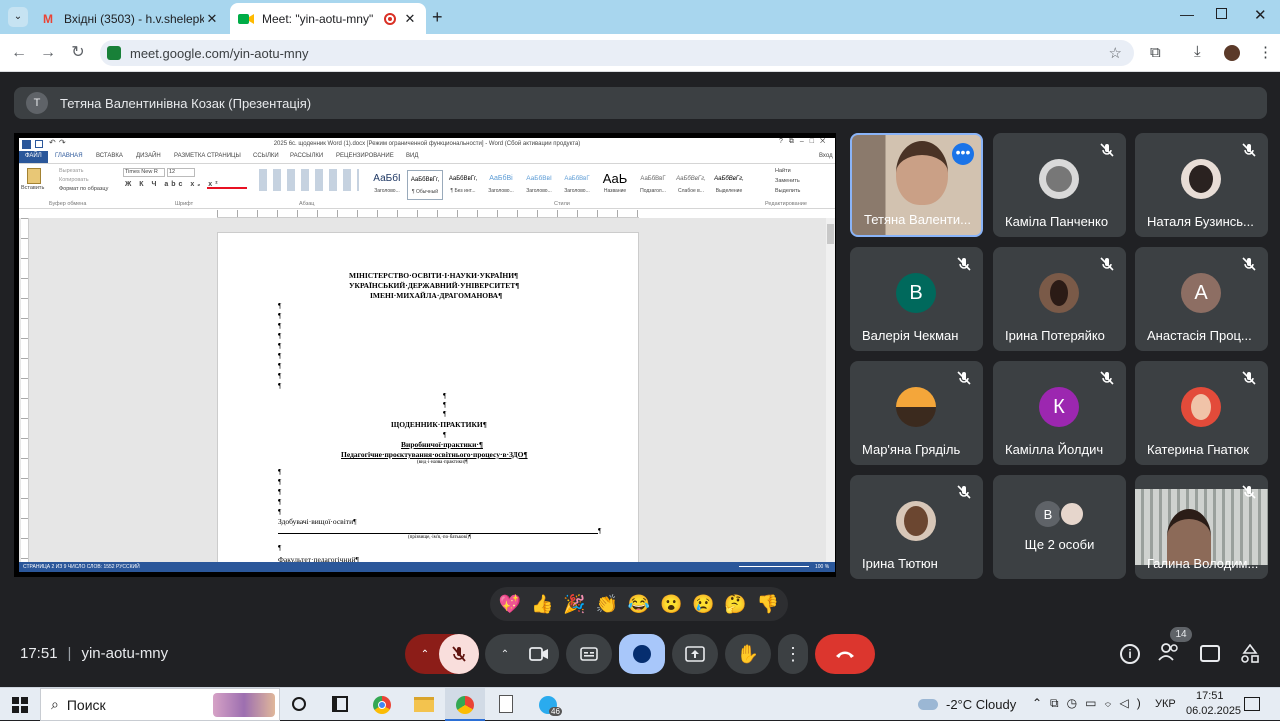 The height and width of the screenshot is (721, 1280). What do you see at coordinates (340, 704) in the screenshot?
I see `task-view-icon` at bounding box center [340, 704].